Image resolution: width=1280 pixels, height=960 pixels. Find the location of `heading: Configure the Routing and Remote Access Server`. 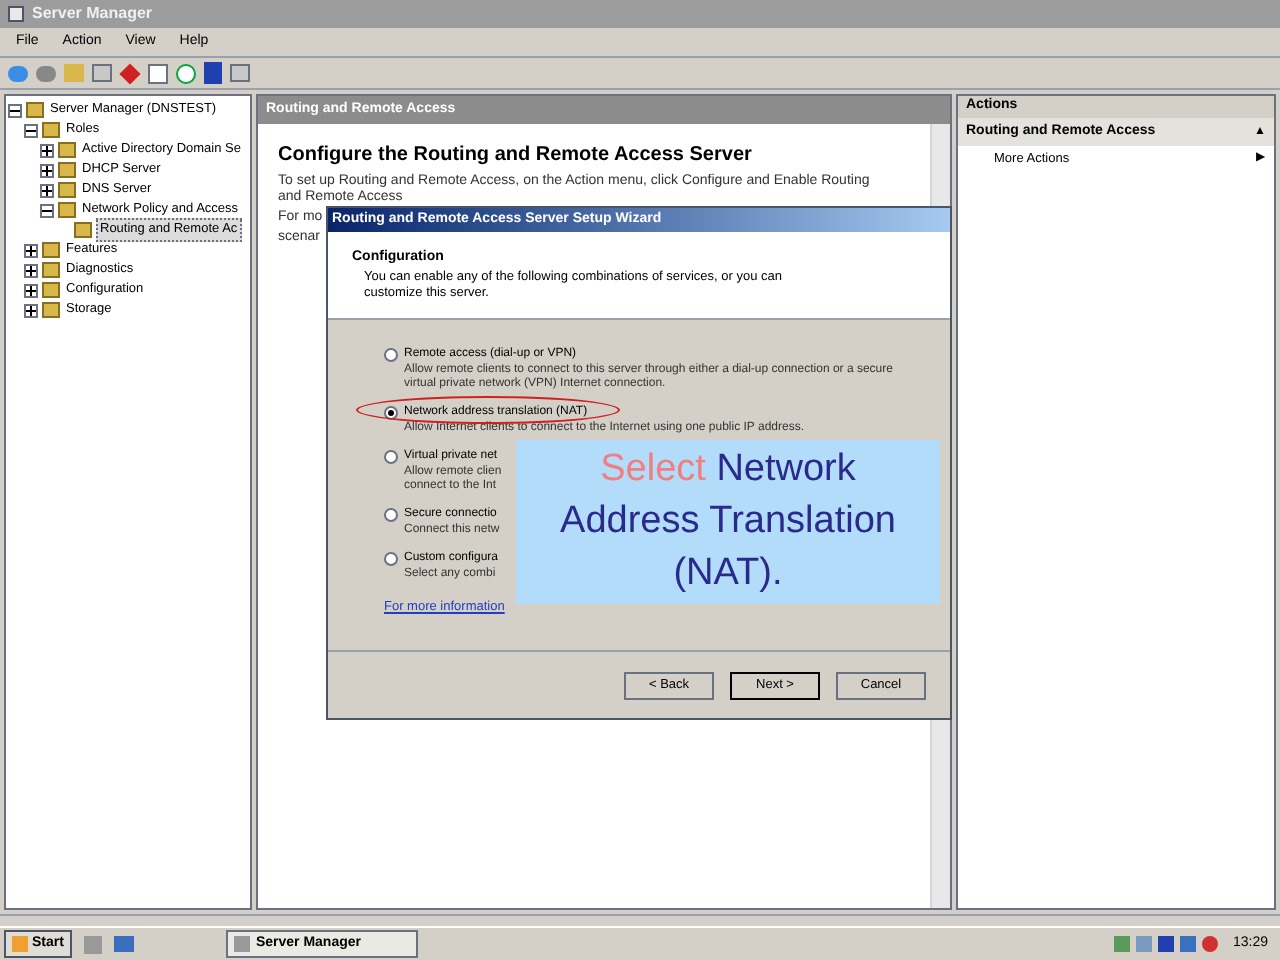

heading: Configure the Routing and Remote Access Server is located at coordinates (516, 156).